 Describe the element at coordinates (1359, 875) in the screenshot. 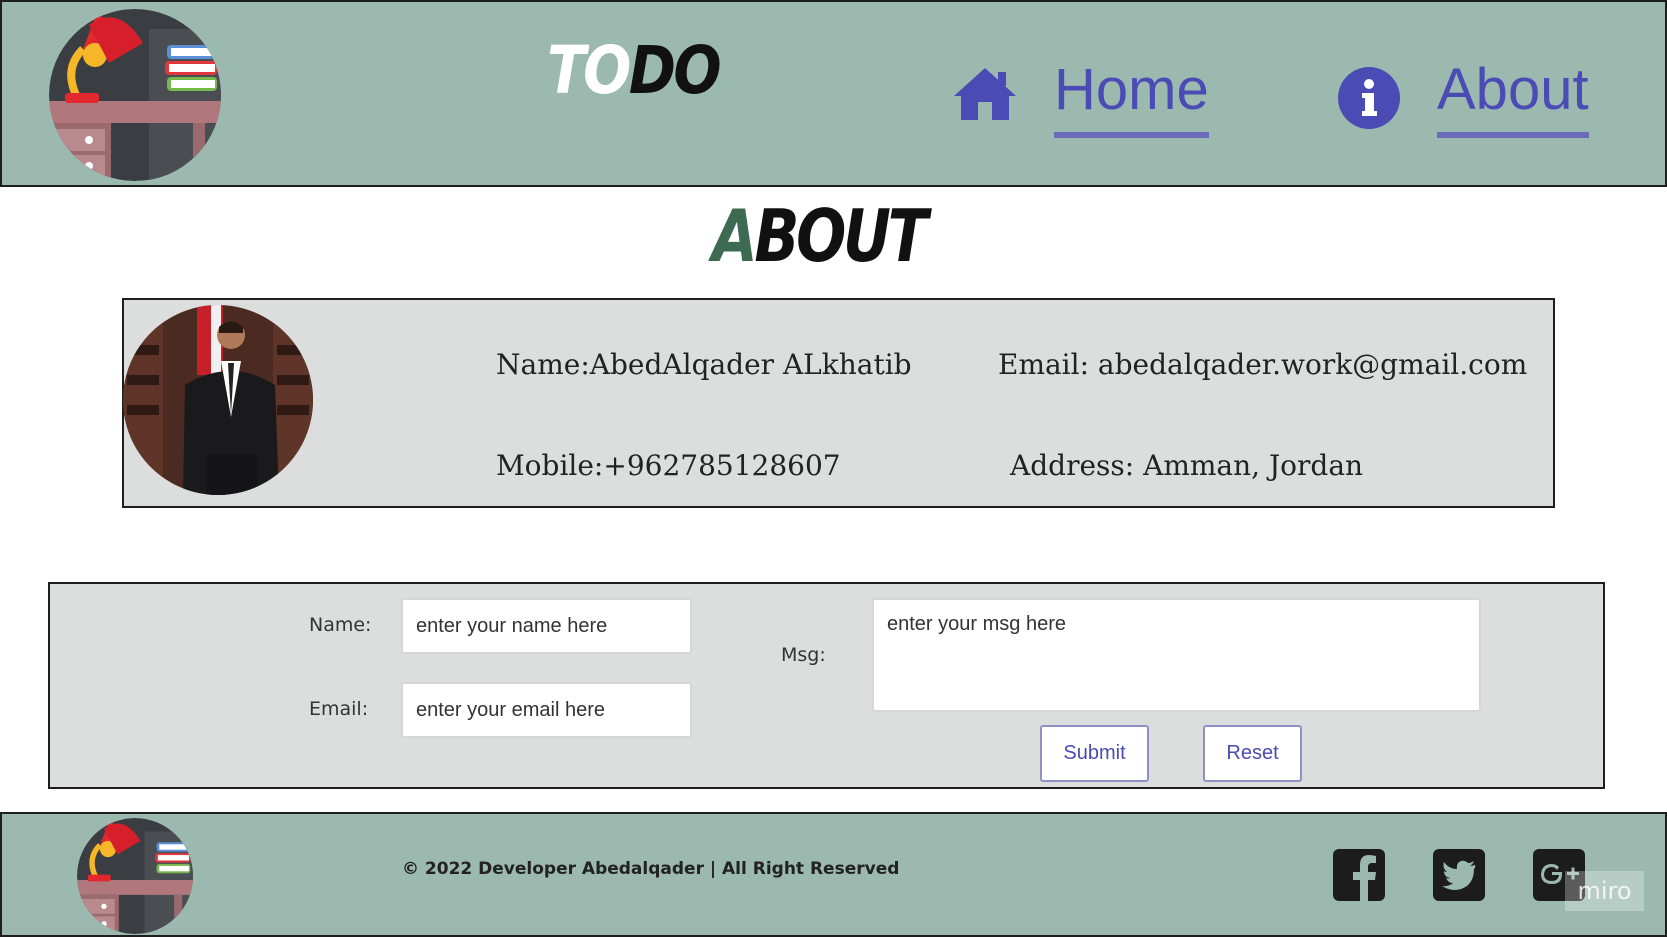

I see `facebook-icon` at that location.